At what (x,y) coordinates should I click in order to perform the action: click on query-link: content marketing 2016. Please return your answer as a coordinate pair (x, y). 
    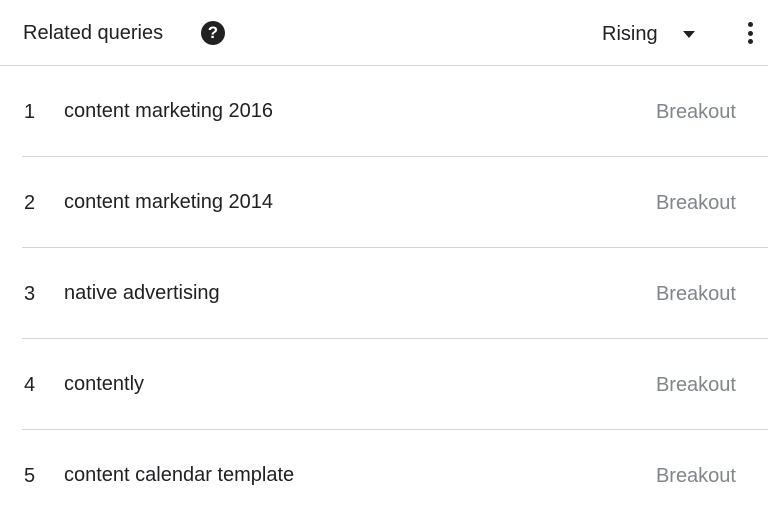
    Looking at the image, I should click on (168, 111).